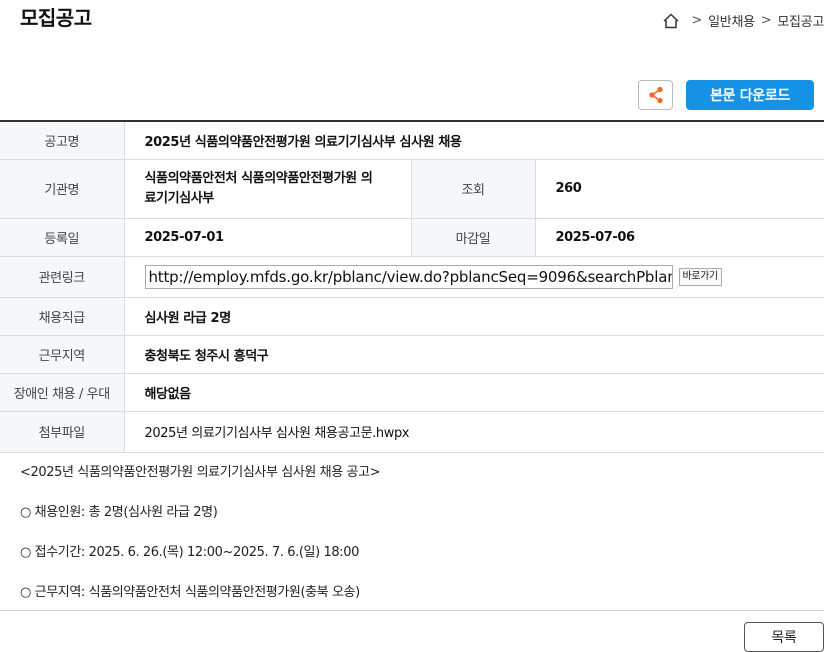  I want to click on org-value: 식품의약품안전처 식품의약품안전평가원 의 료기기심사부, so click(268, 189).